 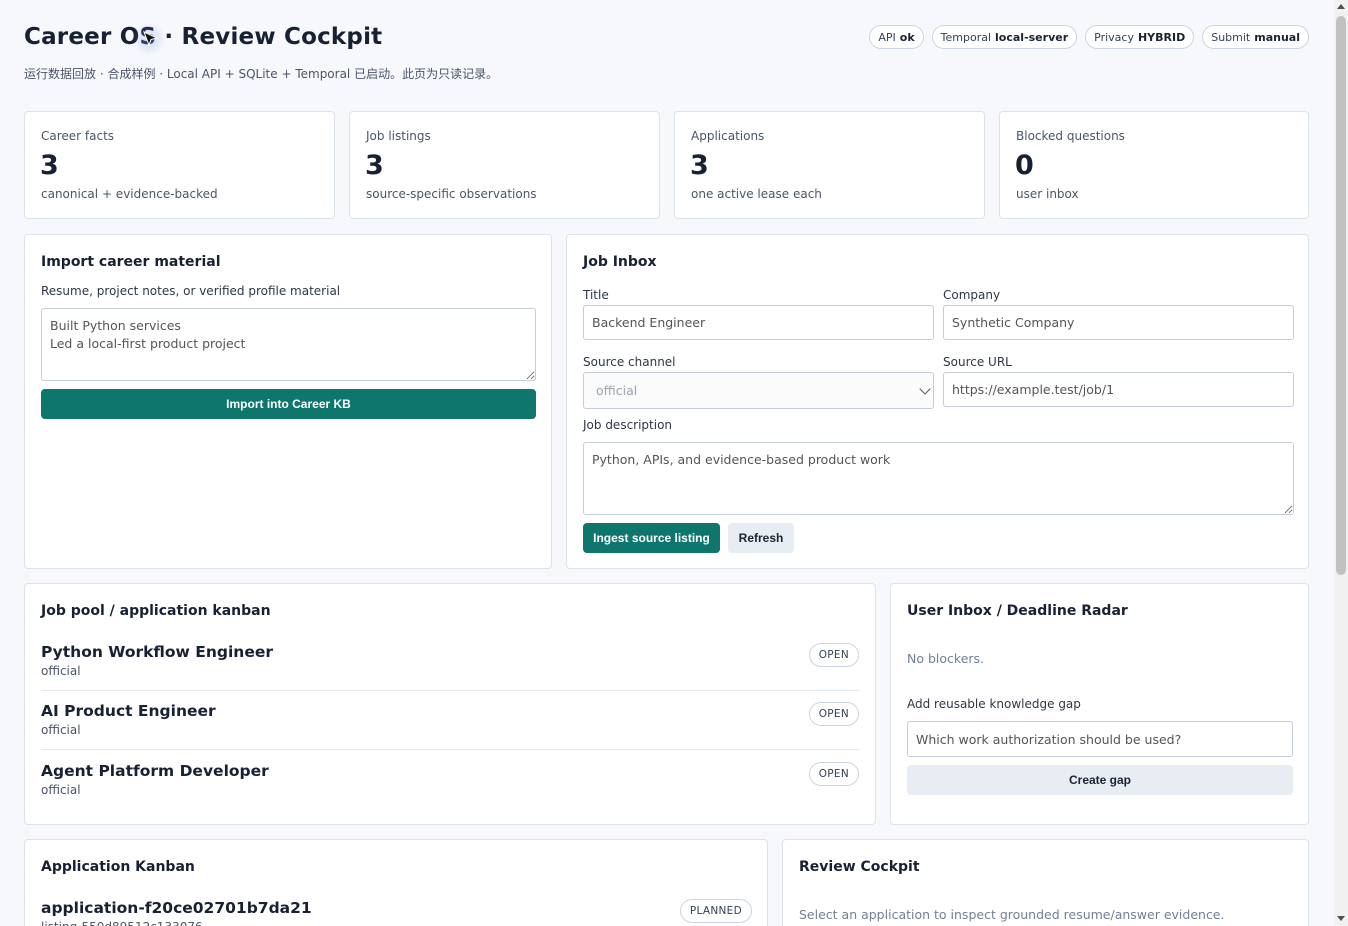 What do you see at coordinates (155, 771) in the screenshot?
I see `job-title: Agent Platform Developer` at bounding box center [155, 771].